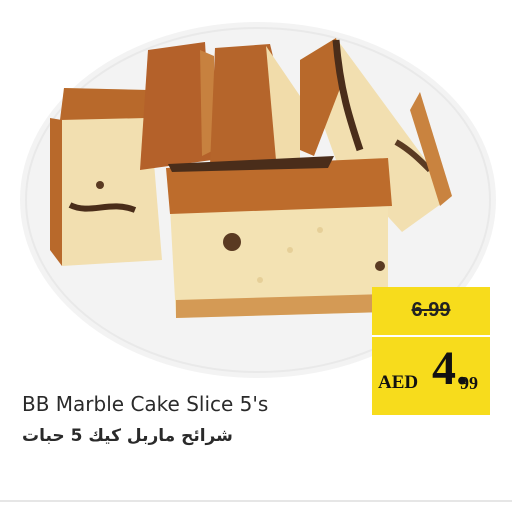 This screenshot has height=506, width=512. Describe the element at coordinates (431, 351) in the screenshot. I see `price-tag: 6.99 AED 4. 99` at that location.